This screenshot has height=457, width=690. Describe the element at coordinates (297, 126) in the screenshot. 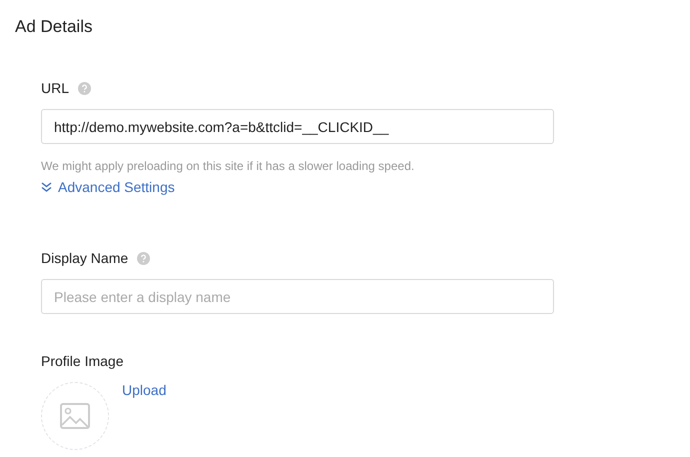

I see `url-input: http://demo.mywebsite.com?a=b&ttclid=__CLICKID__` at that location.